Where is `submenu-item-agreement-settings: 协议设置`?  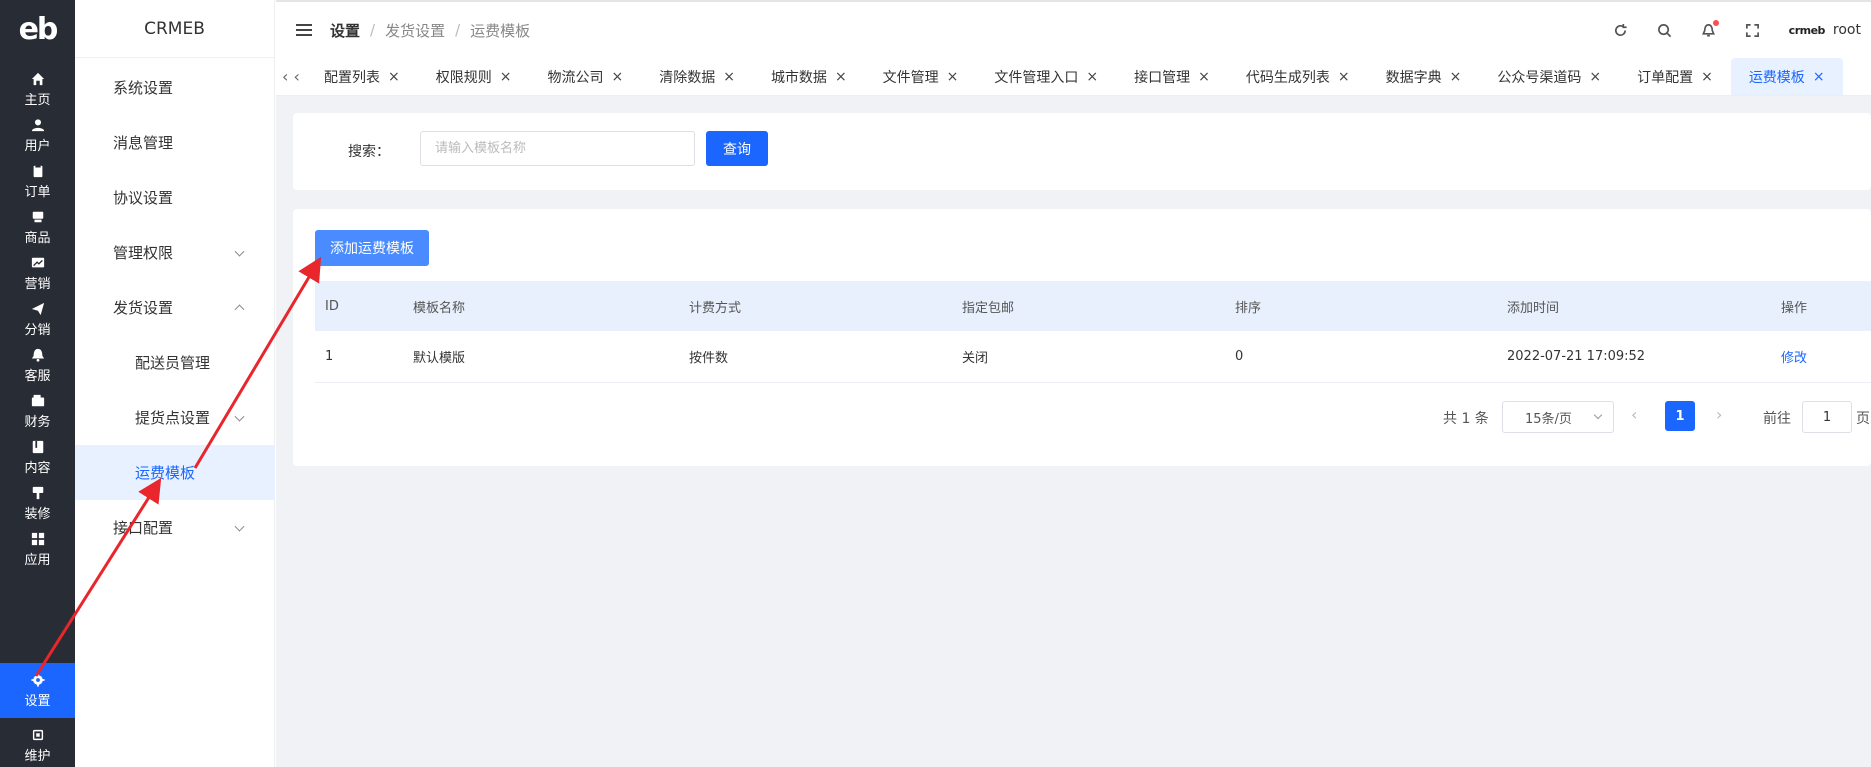
submenu-item-agreement-settings: 协议设置 is located at coordinates (175, 197).